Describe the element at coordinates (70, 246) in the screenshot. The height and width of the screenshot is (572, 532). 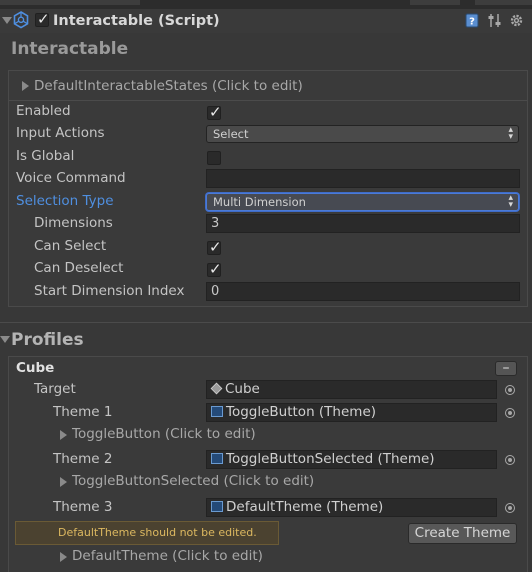
I see `can-select-label: Can Select` at that location.